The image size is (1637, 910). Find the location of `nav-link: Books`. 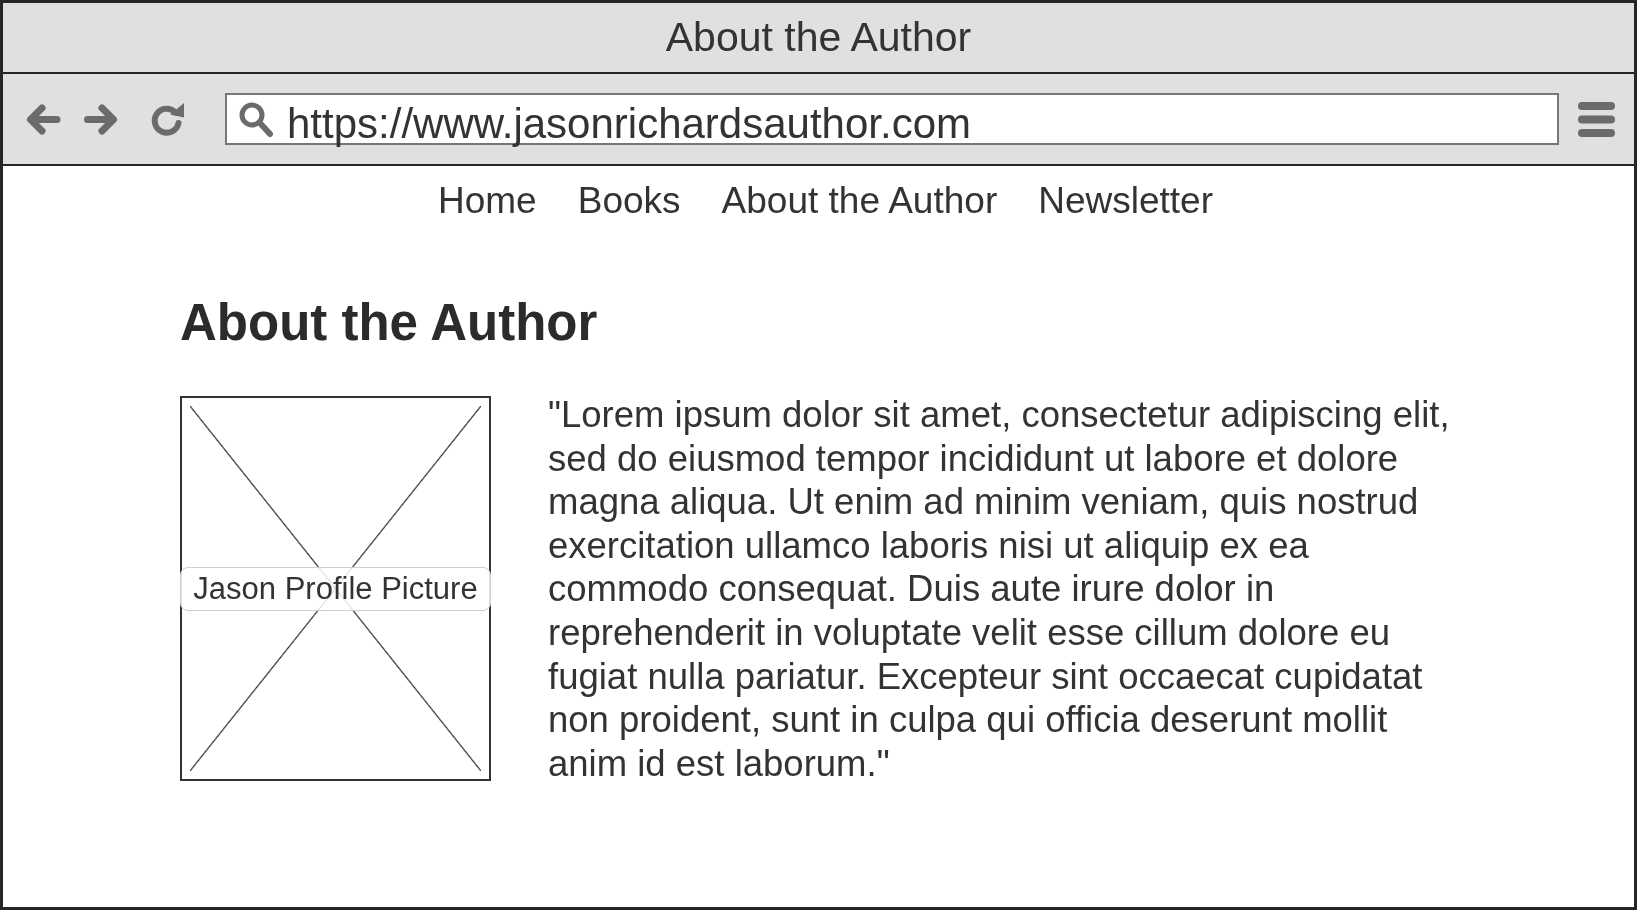

nav-link: Books is located at coordinates (629, 201).